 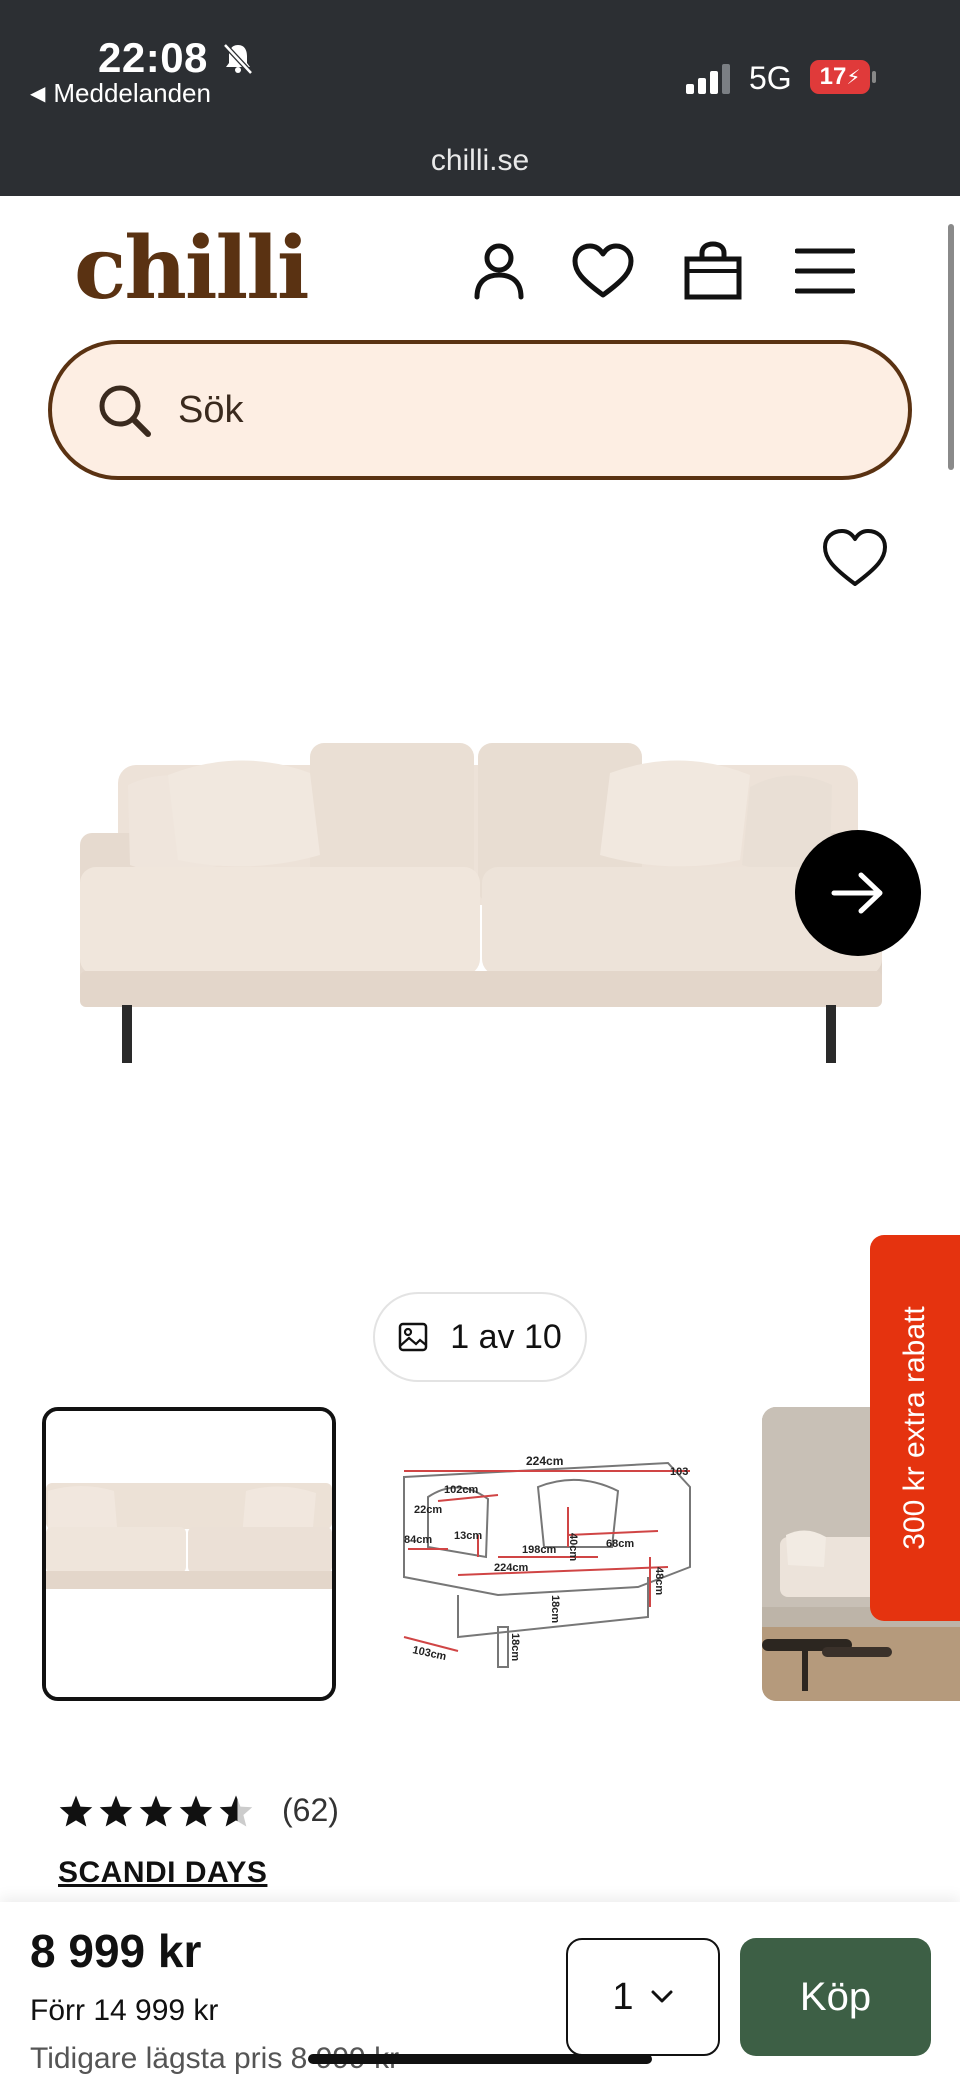 I want to click on gallery-counter-text: 1 av 10, so click(x=506, y=1336).